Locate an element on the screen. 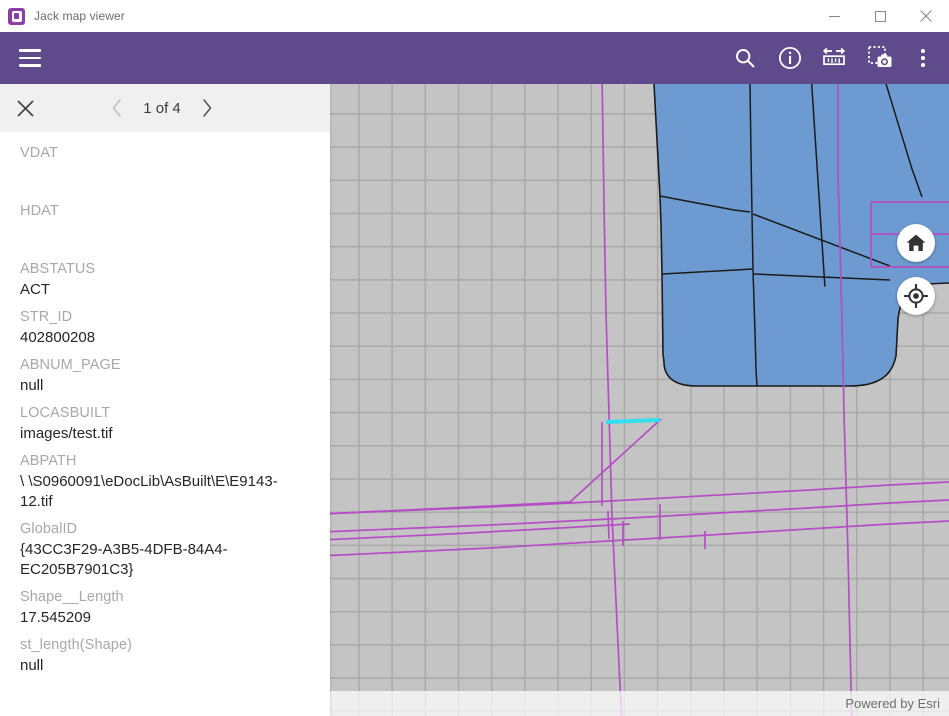 The width and height of the screenshot is (949, 716). window-title: Jack map viewer is located at coordinates (79, 16).